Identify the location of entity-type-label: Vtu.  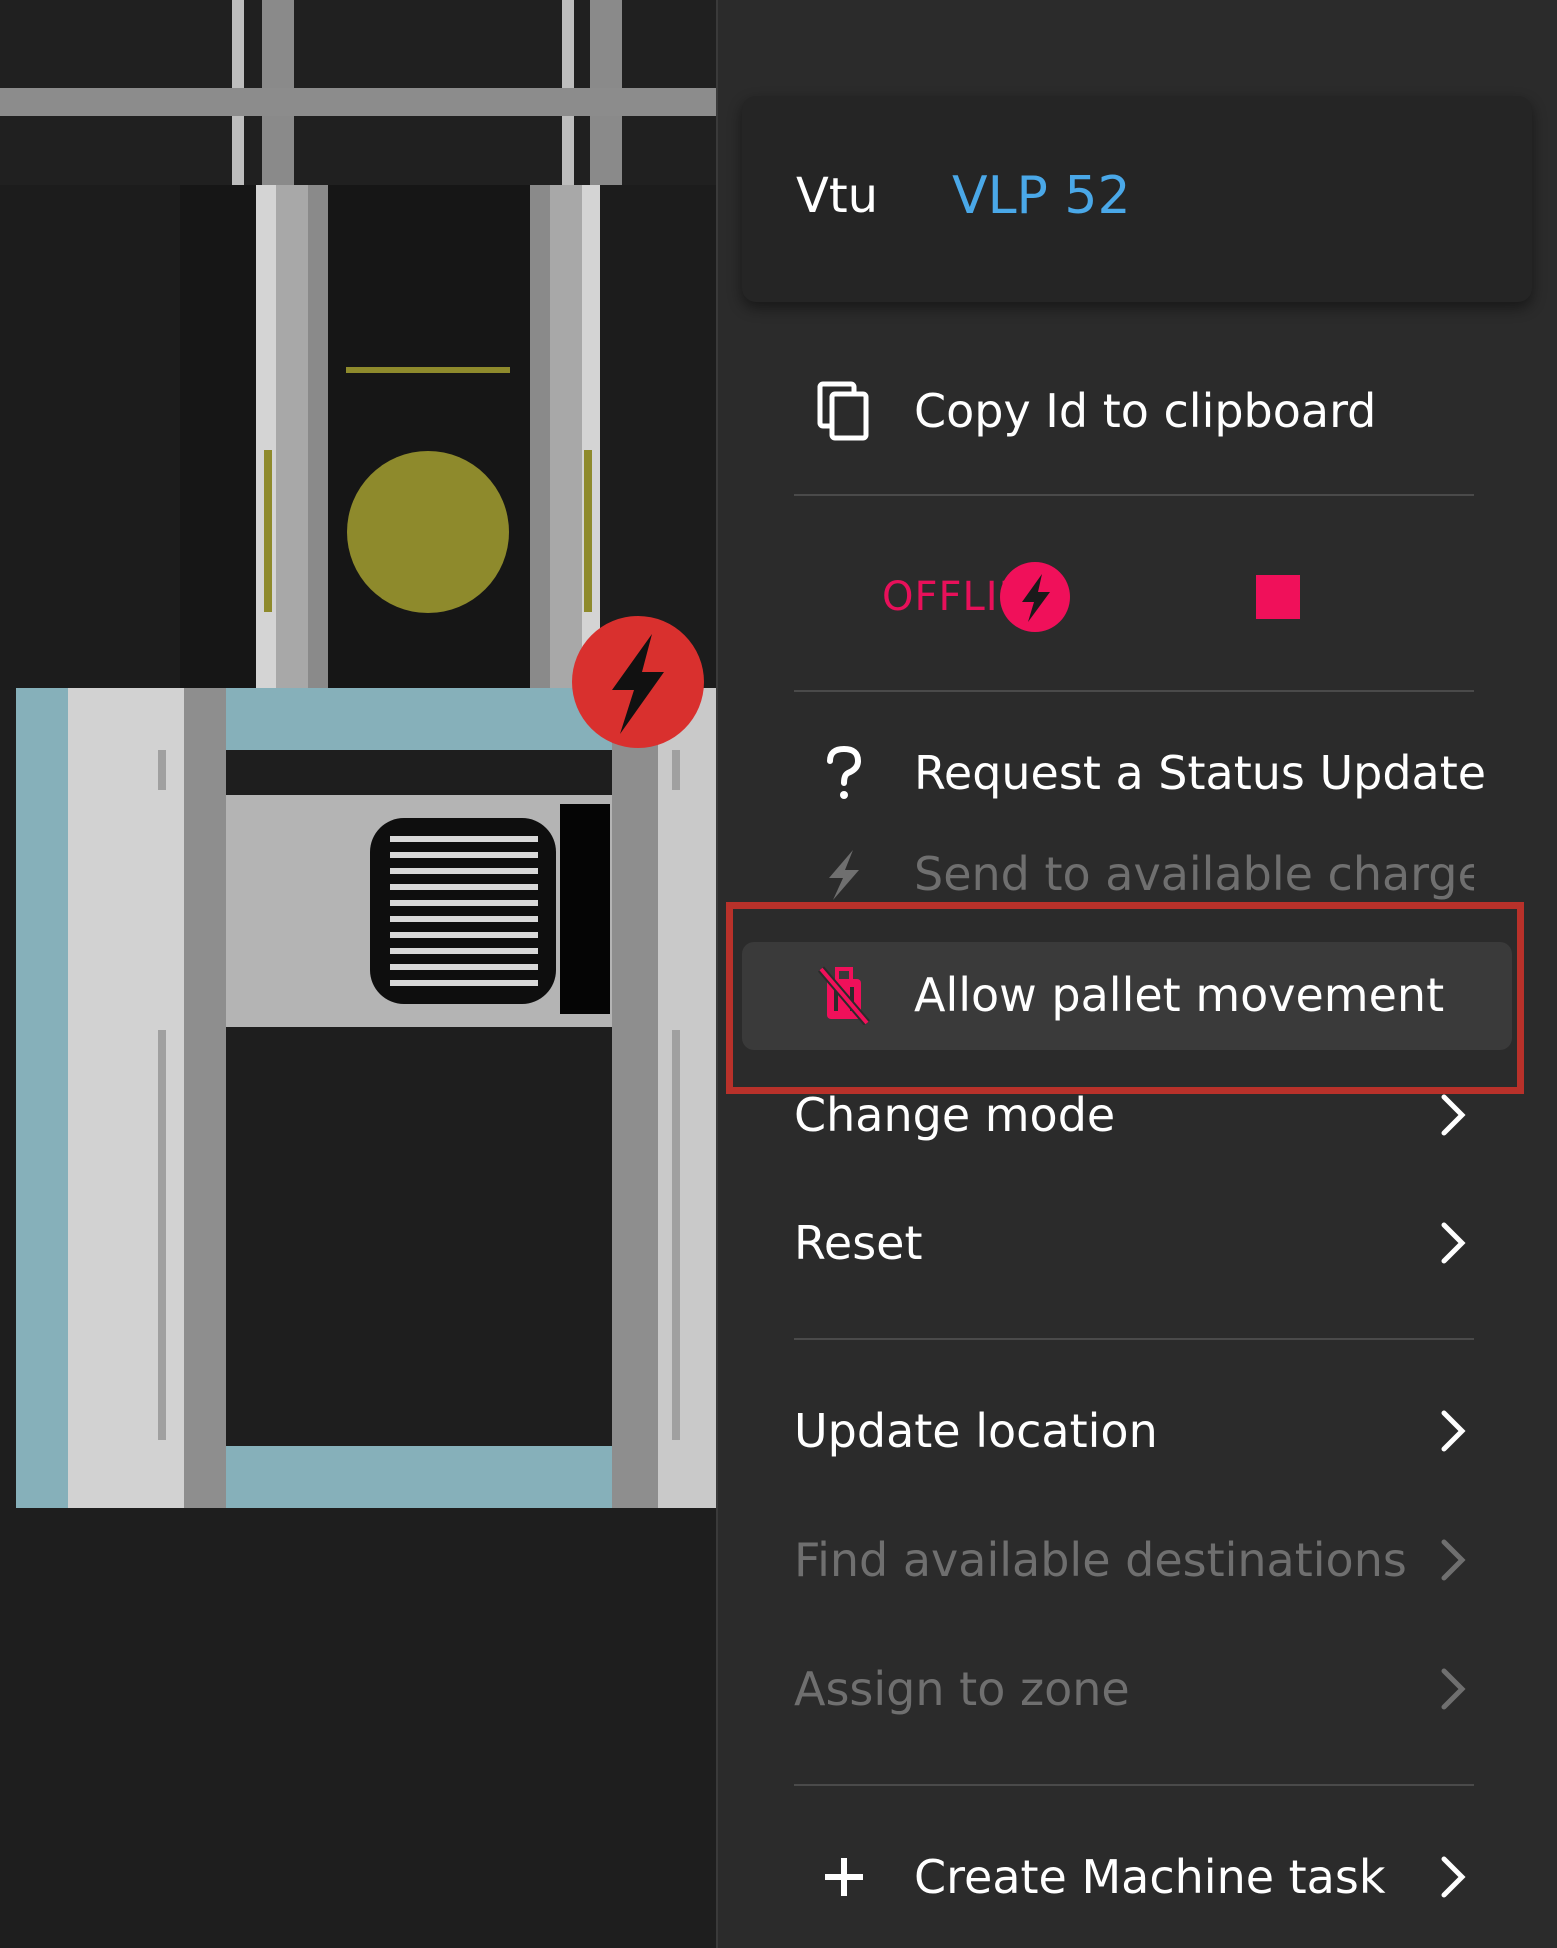
(837, 196).